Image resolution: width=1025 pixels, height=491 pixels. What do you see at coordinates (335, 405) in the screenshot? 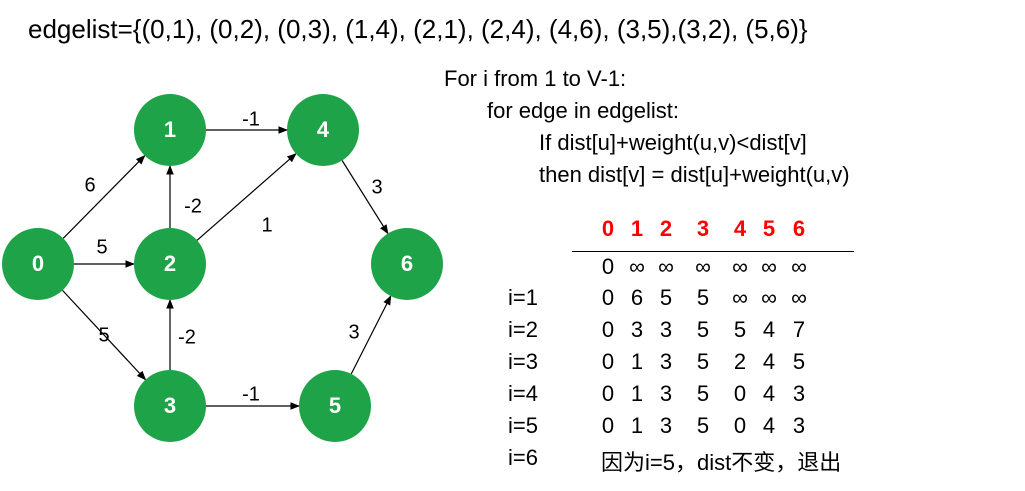
I see `node-label-5: 5` at bounding box center [335, 405].